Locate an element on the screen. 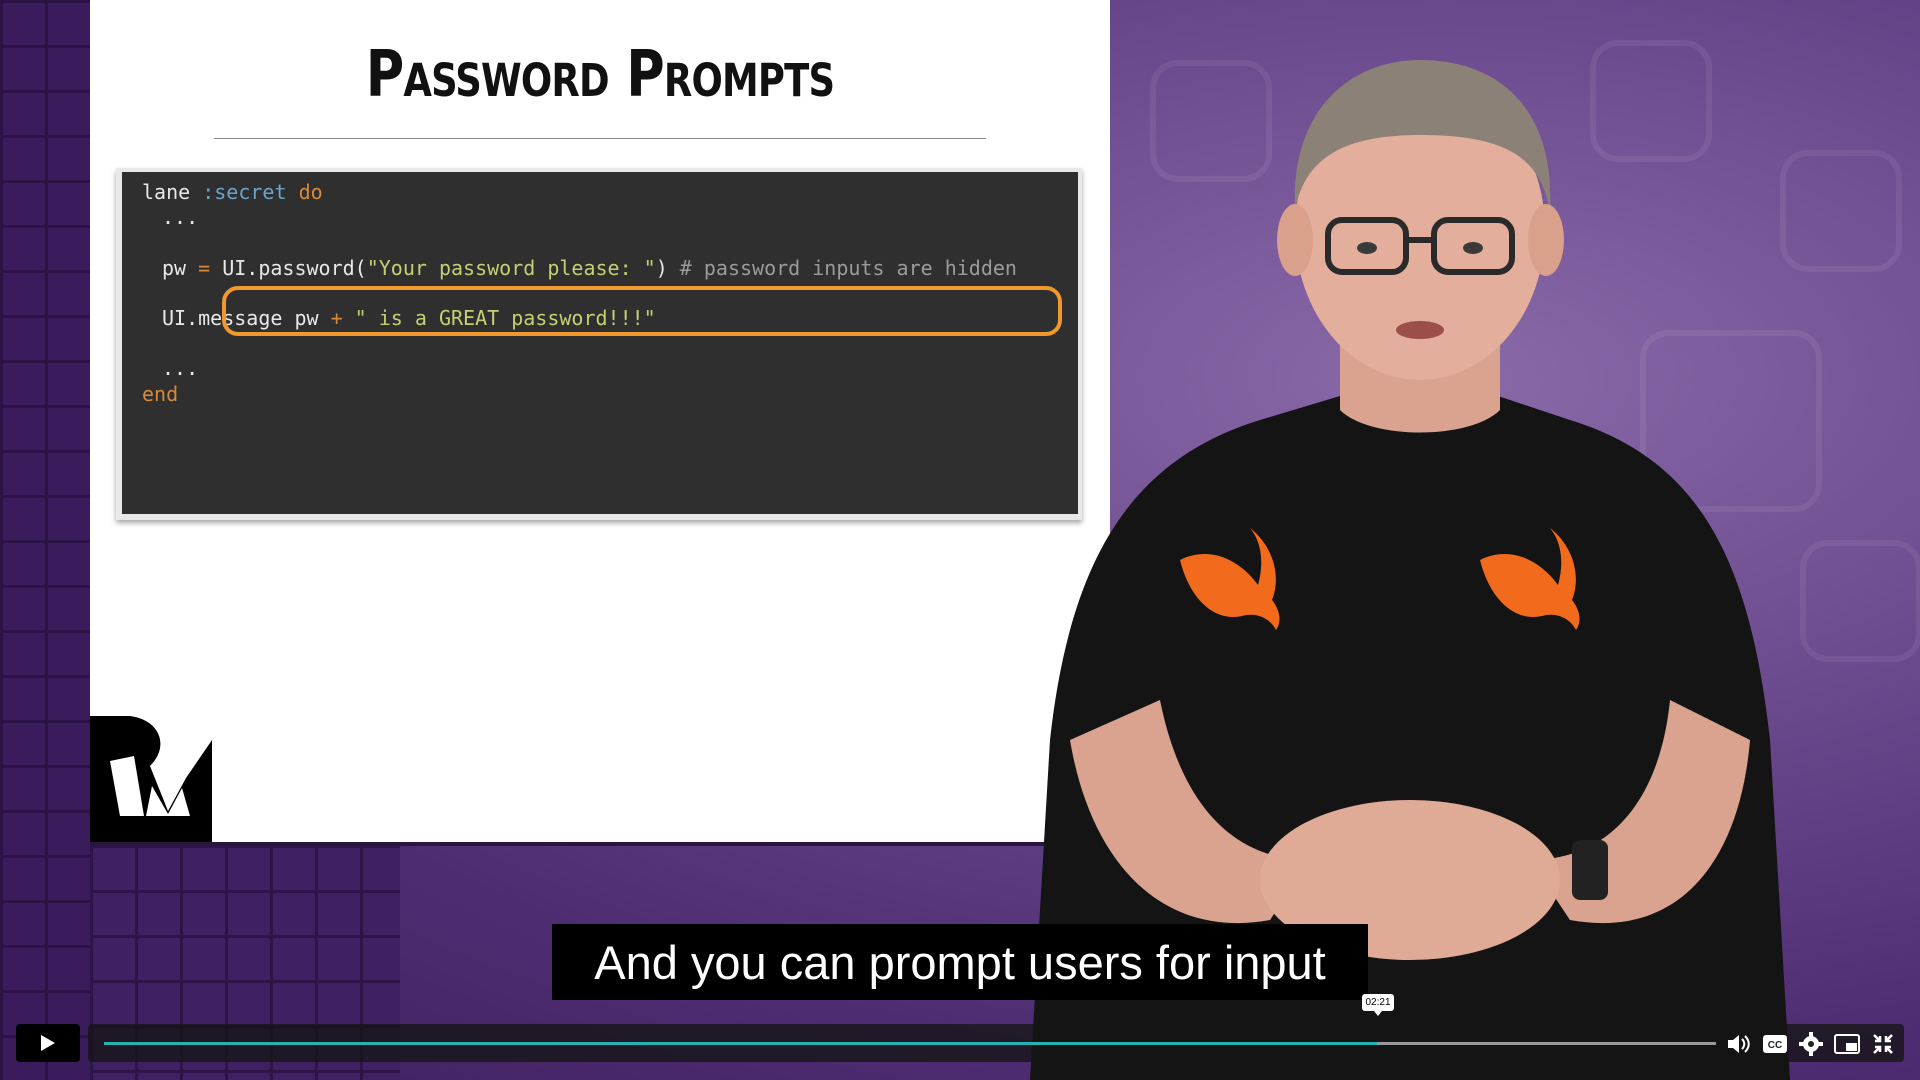 Image resolution: width=1920 pixels, height=1080 pixels. code-token: :secret is located at coordinates (244, 192).